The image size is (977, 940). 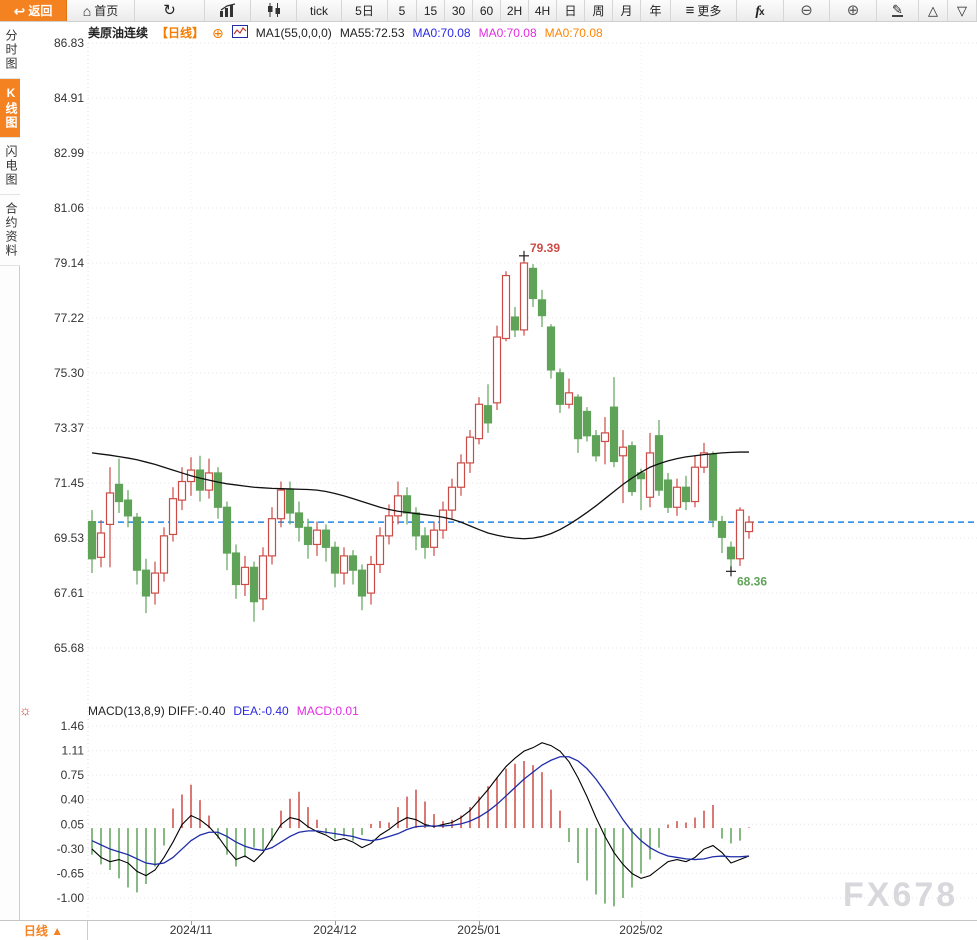 What do you see at coordinates (641, 930) in the screenshot?
I see `month-axis-label: 2025/02` at bounding box center [641, 930].